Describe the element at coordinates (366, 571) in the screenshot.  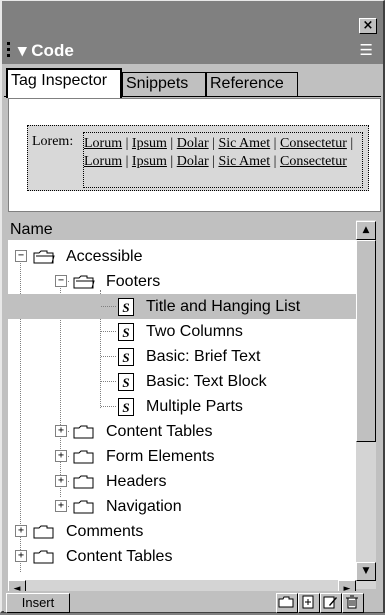
I see `scroll-down-icon: ▼` at that location.